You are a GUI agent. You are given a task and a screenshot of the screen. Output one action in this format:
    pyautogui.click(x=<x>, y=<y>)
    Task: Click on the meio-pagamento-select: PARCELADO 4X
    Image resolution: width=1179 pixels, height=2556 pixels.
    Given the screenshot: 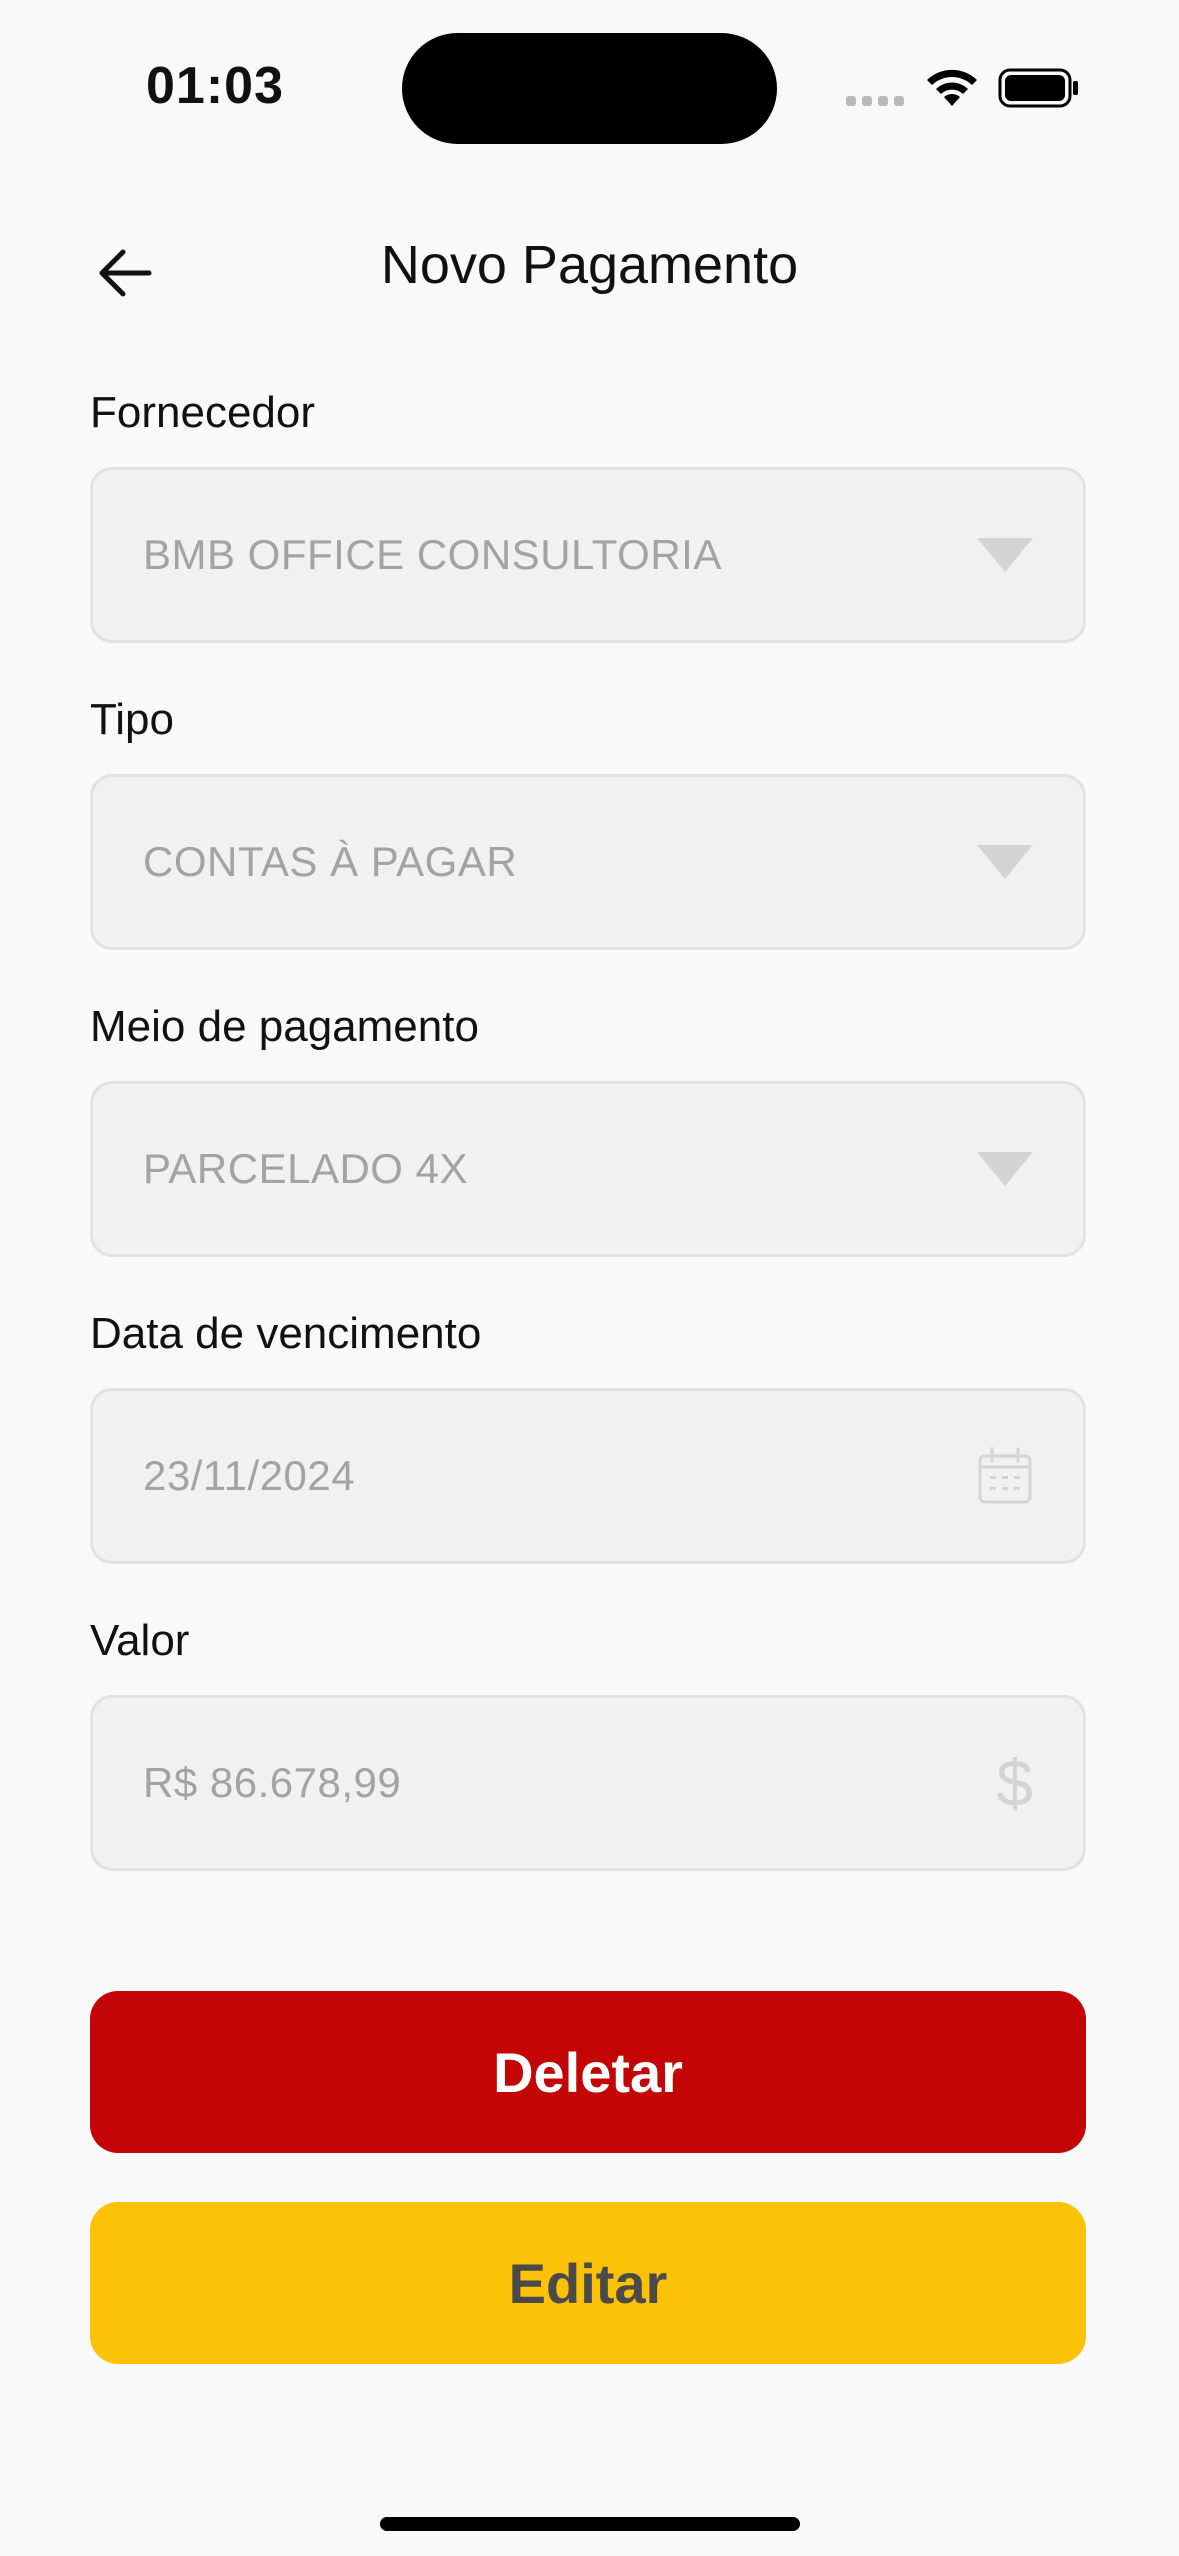 What is the action you would take?
    pyautogui.click(x=588, y=1169)
    